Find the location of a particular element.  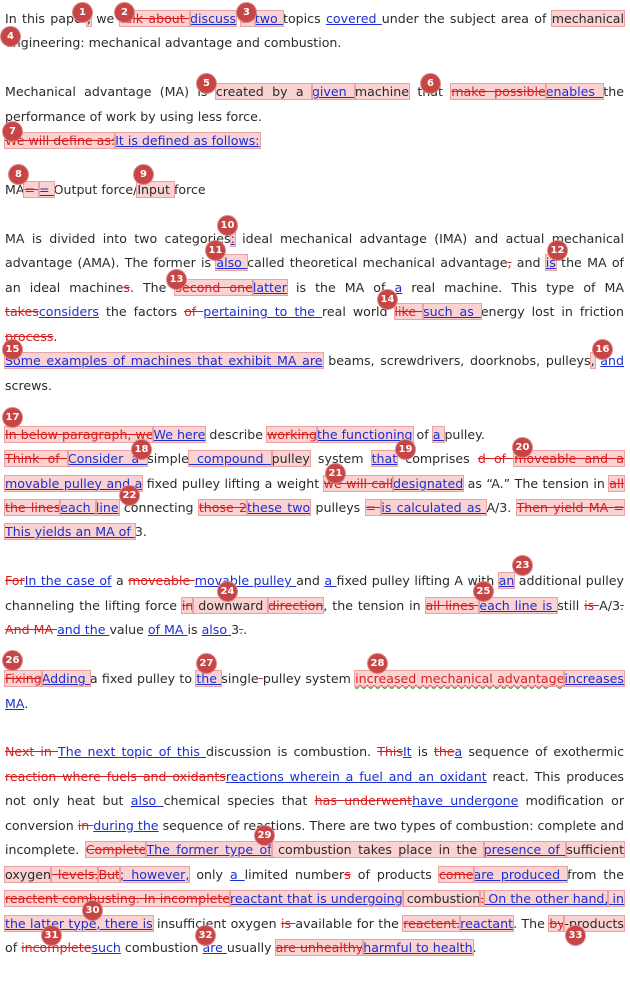

deleted-text: like is located at coordinates (409, 312).